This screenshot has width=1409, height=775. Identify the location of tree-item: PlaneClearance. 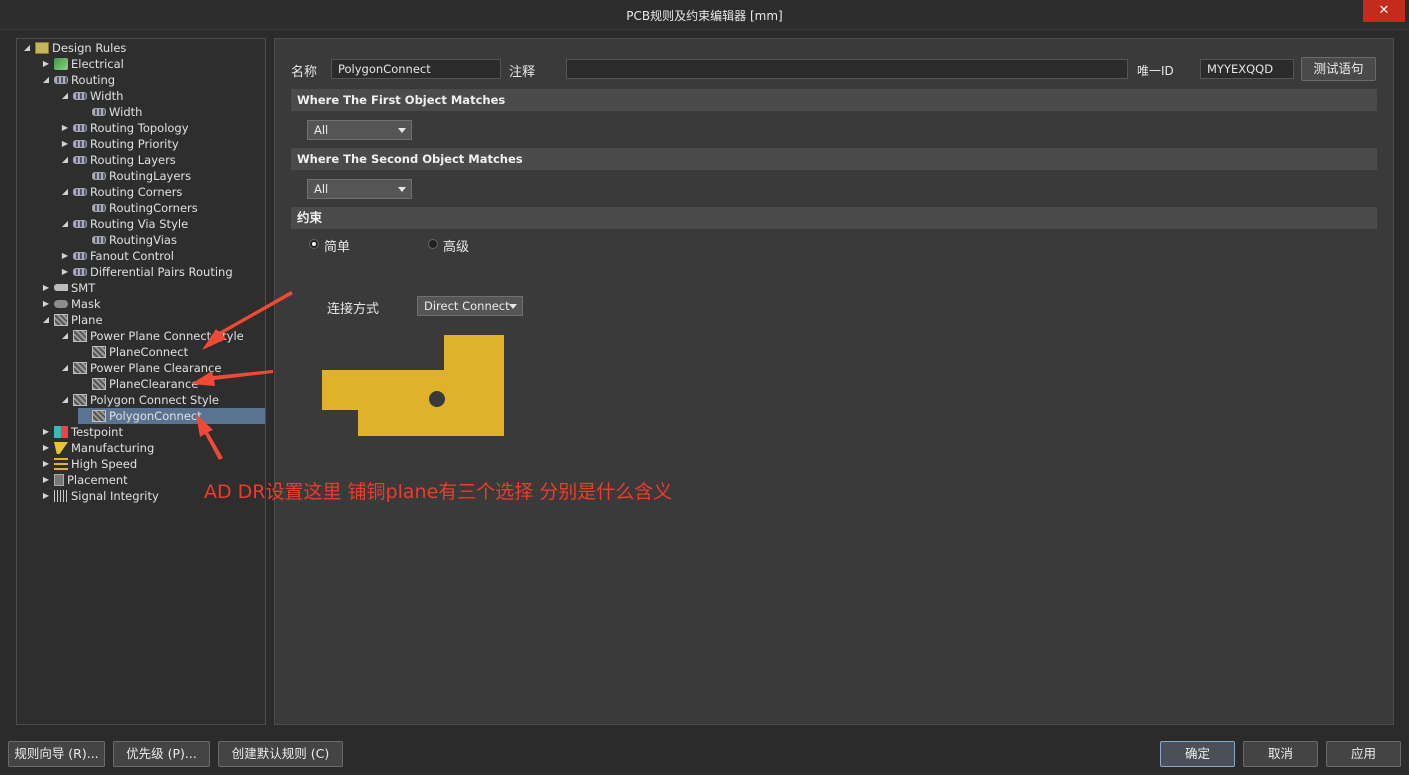
(138, 384).